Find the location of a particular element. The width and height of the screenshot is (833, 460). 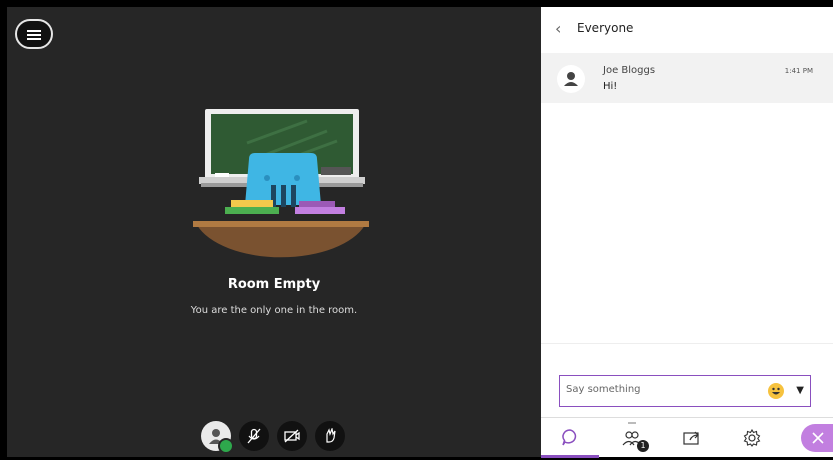

close-icon is located at coordinates (818, 438).